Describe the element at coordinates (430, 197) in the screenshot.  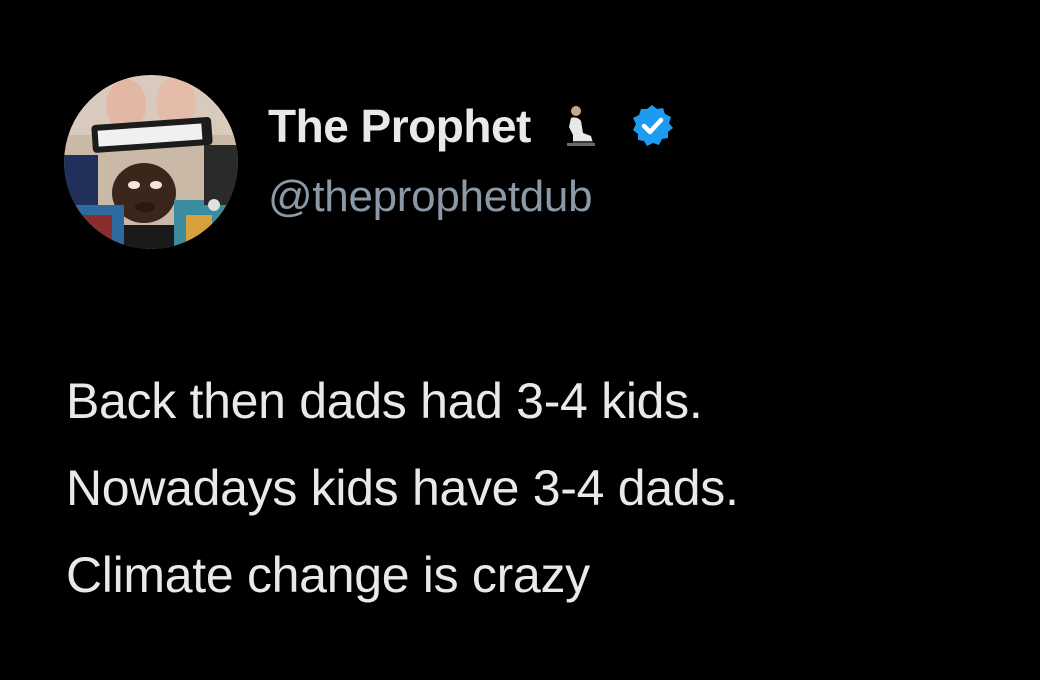
I see `author-handle: @theprophetdub` at that location.